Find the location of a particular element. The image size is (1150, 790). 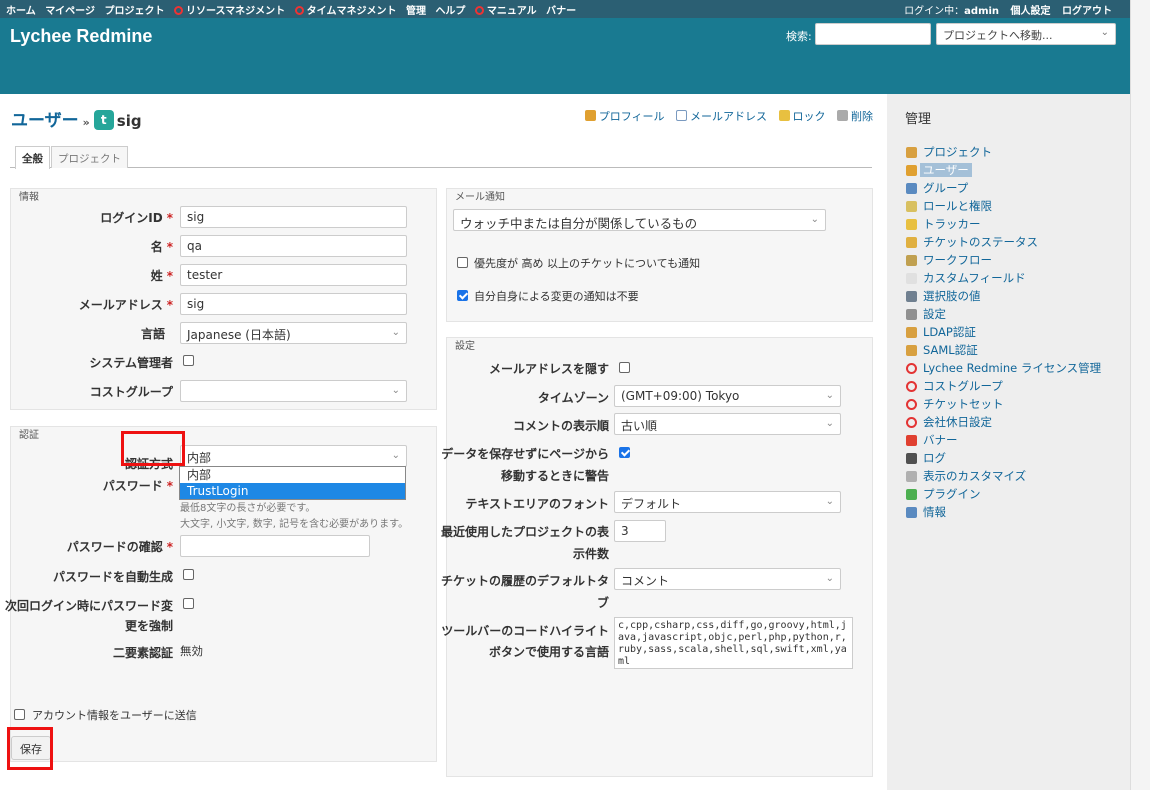

warn-unsaved-checkbox is located at coordinates (624, 452).